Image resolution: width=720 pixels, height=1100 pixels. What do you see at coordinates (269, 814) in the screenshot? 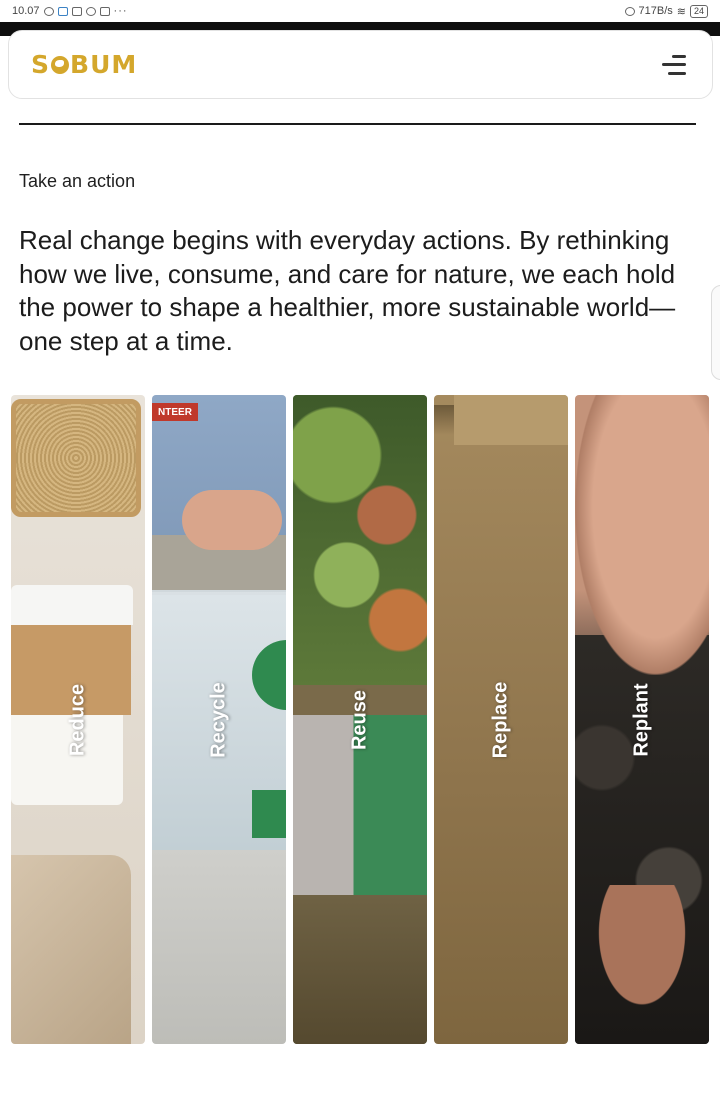
I see `bin-label-image` at bounding box center [269, 814].